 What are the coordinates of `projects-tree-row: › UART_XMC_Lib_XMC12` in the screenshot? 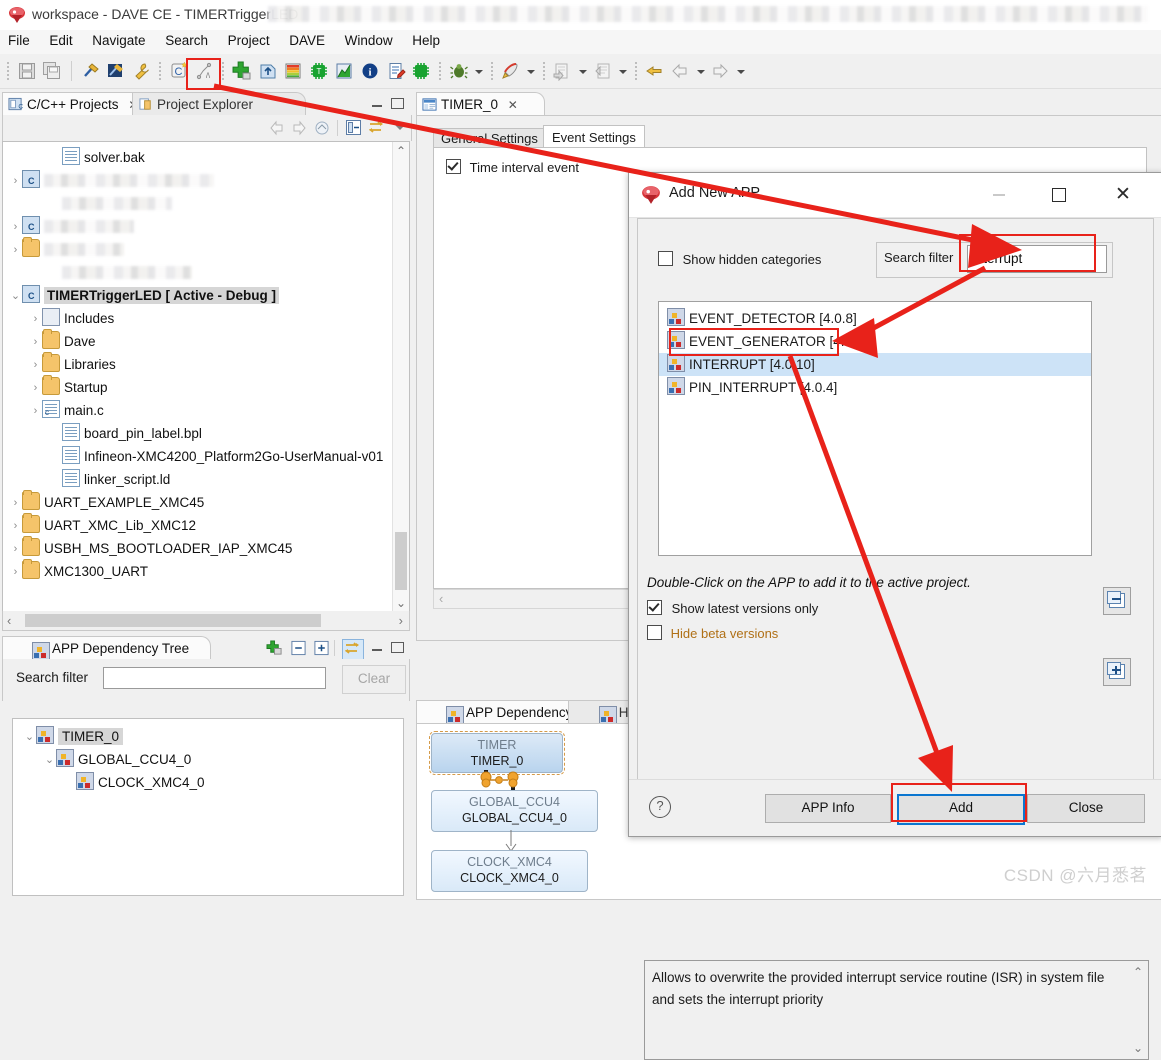 It's located at (197, 525).